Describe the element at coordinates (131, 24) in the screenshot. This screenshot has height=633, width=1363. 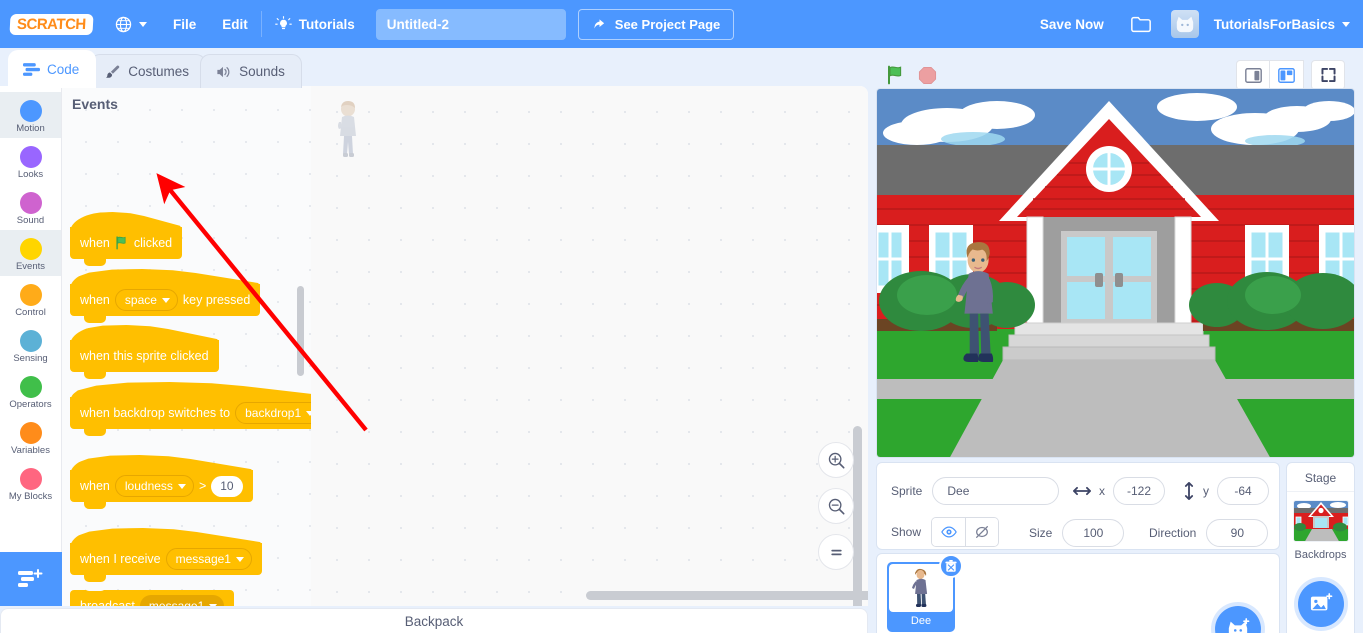
I see `language-selector` at that location.